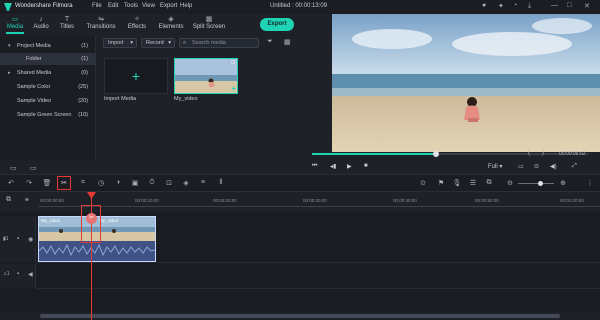 The width and height of the screenshot is (600, 320). Describe the element at coordinates (158, 43) in the screenshot. I see `record-dropdown: Record ▾` at that location.